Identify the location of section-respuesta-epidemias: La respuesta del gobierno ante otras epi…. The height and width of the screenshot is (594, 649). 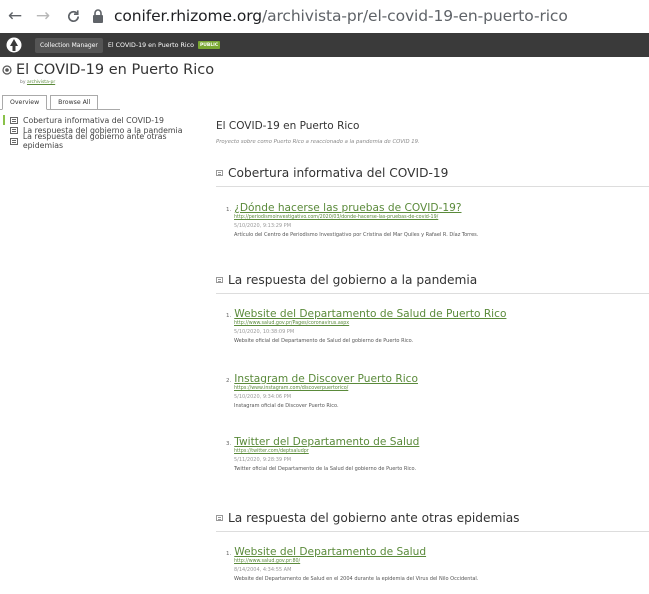
(432, 520).